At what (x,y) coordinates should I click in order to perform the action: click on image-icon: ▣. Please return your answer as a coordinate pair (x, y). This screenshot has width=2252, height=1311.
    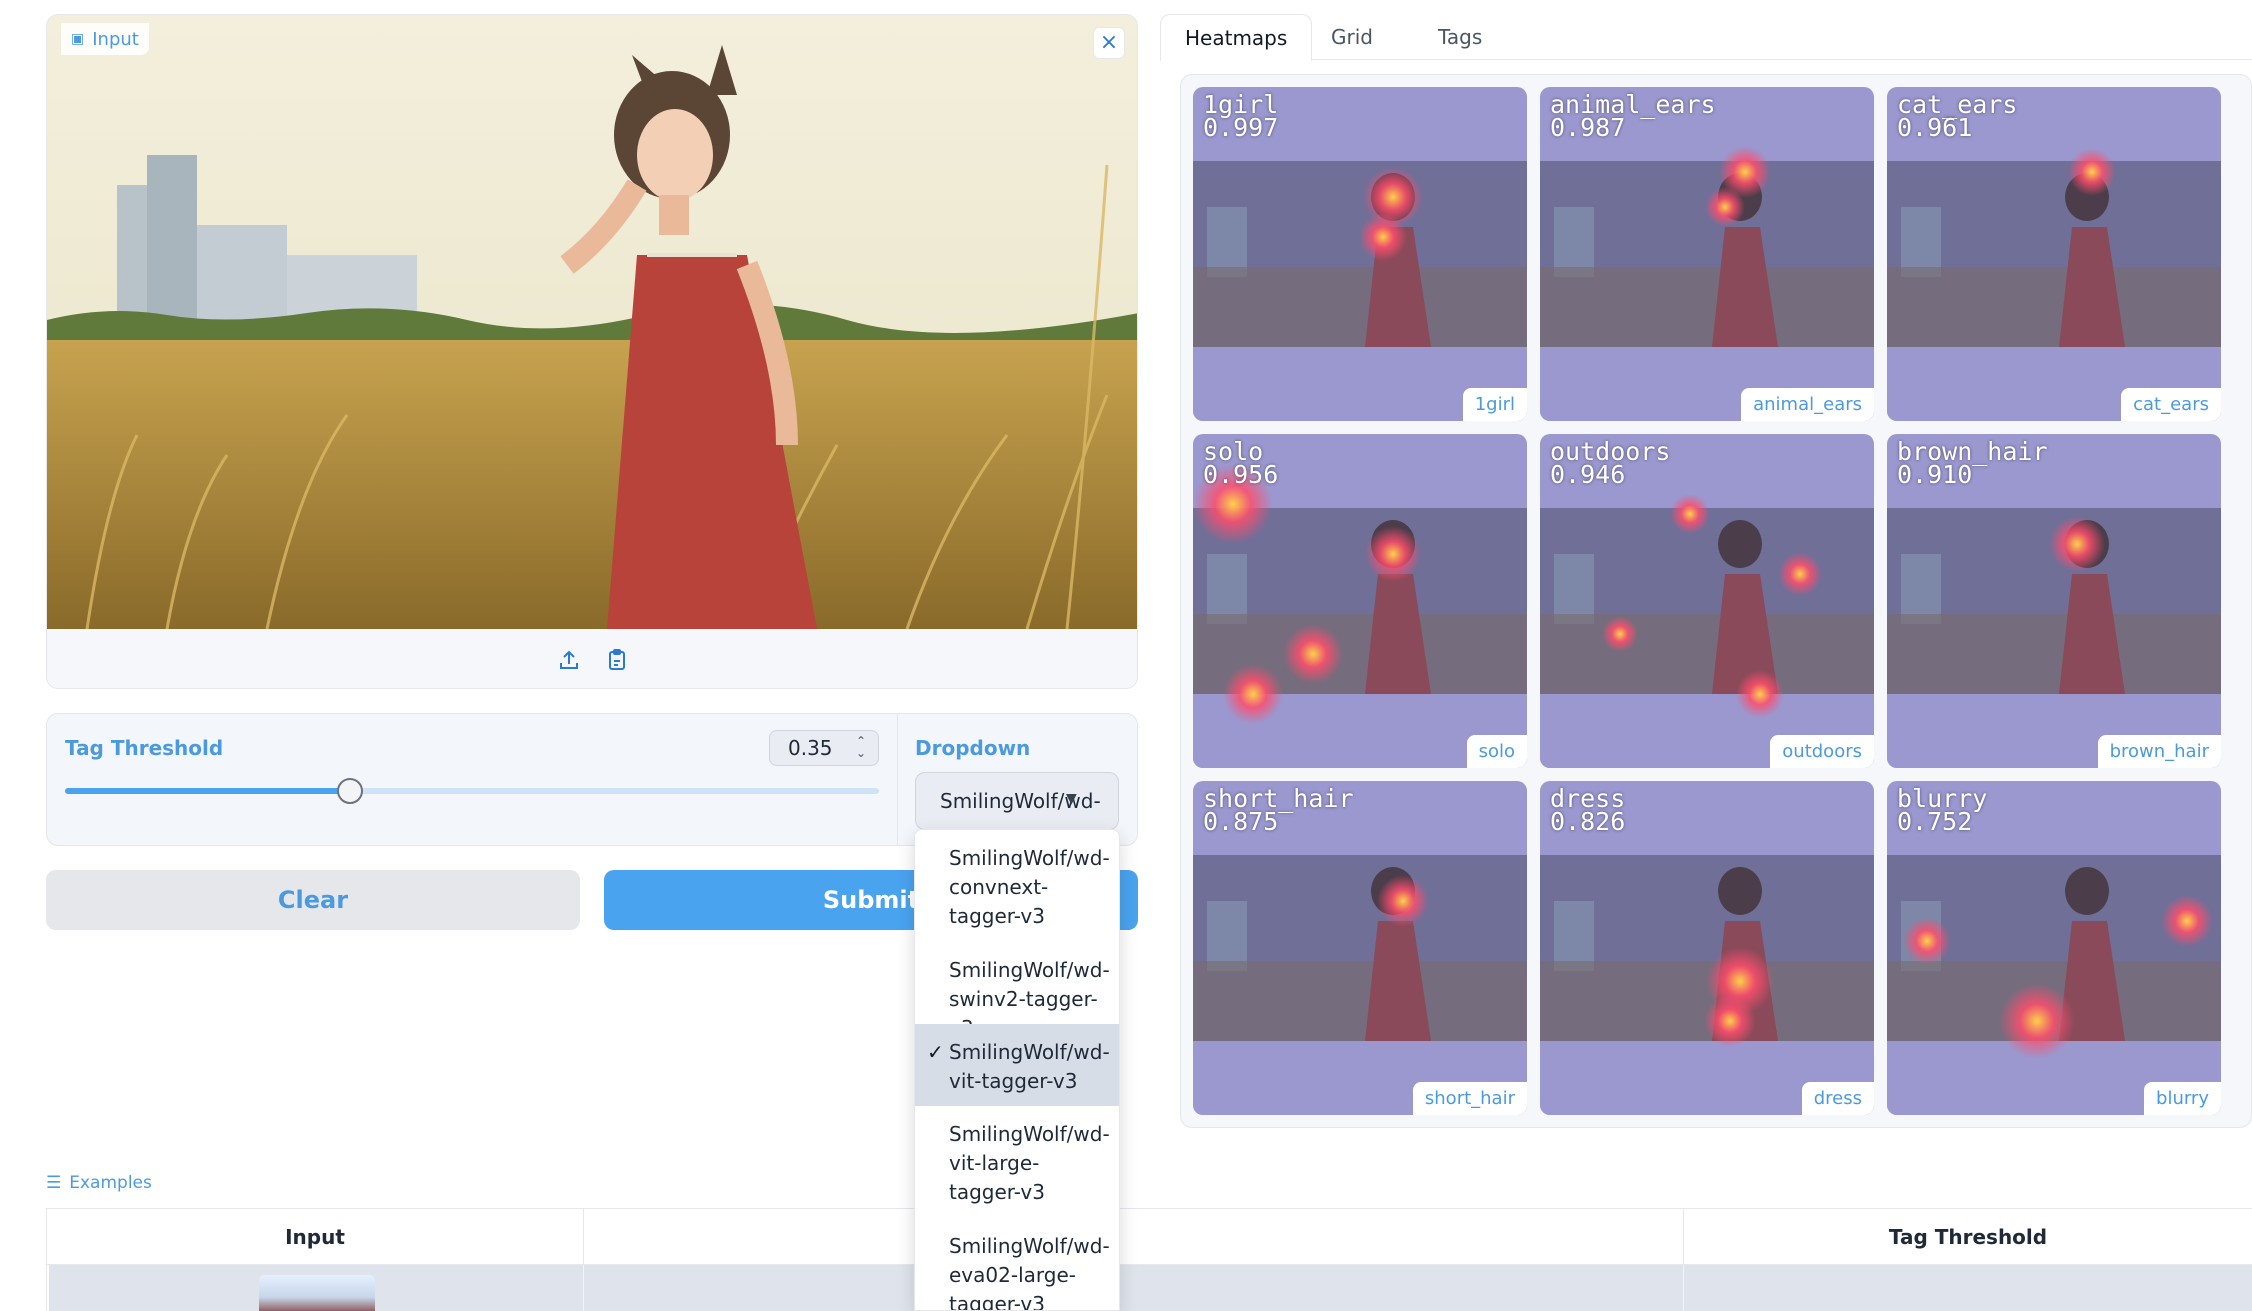
    Looking at the image, I should click on (78, 39).